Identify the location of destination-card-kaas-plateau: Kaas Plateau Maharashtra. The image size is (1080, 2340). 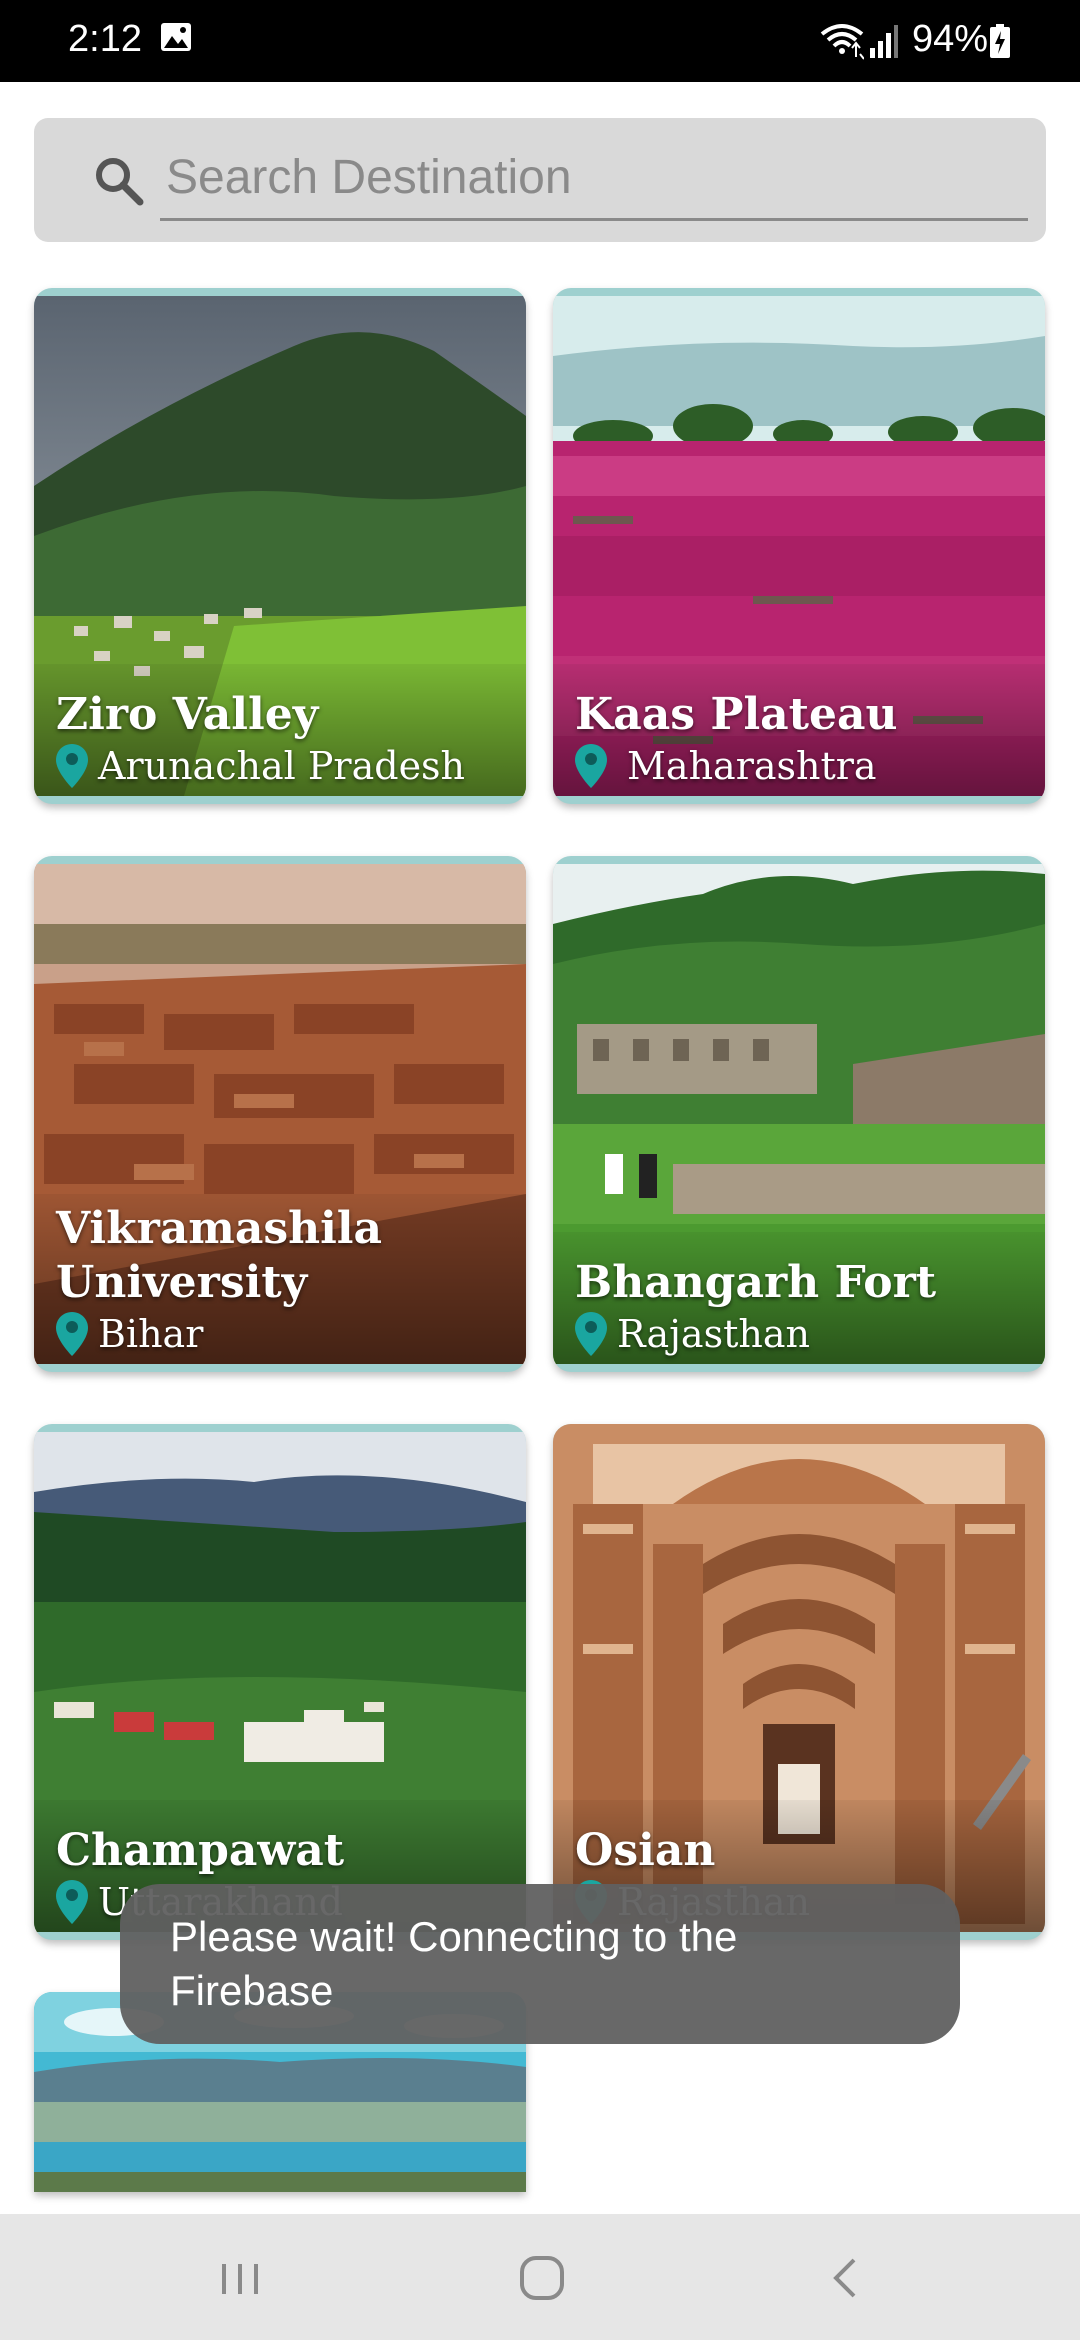
(799, 546).